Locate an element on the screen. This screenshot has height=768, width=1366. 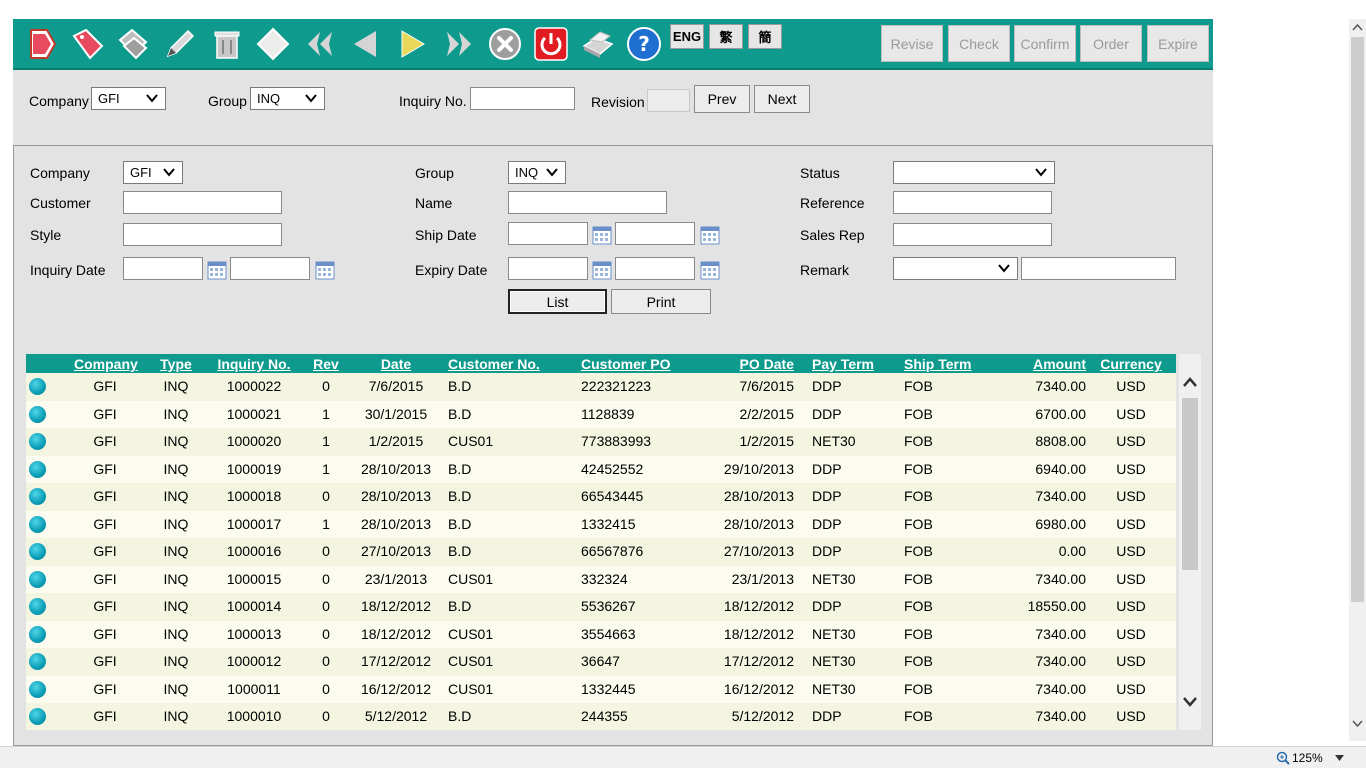
check-button: Check is located at coordinates (979, 43).